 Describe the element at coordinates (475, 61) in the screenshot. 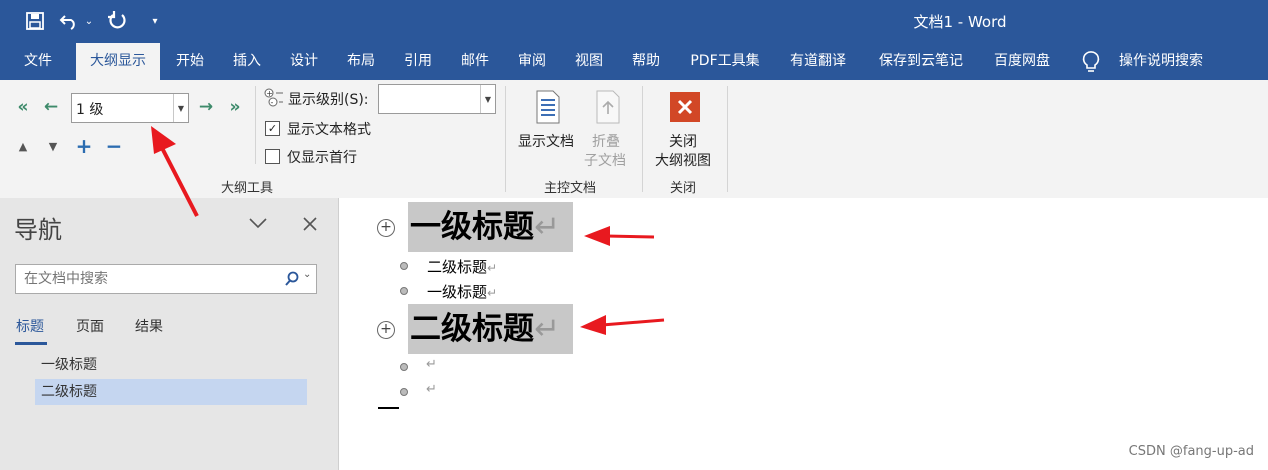

I see `tab-mailings: 邮件` at that location.